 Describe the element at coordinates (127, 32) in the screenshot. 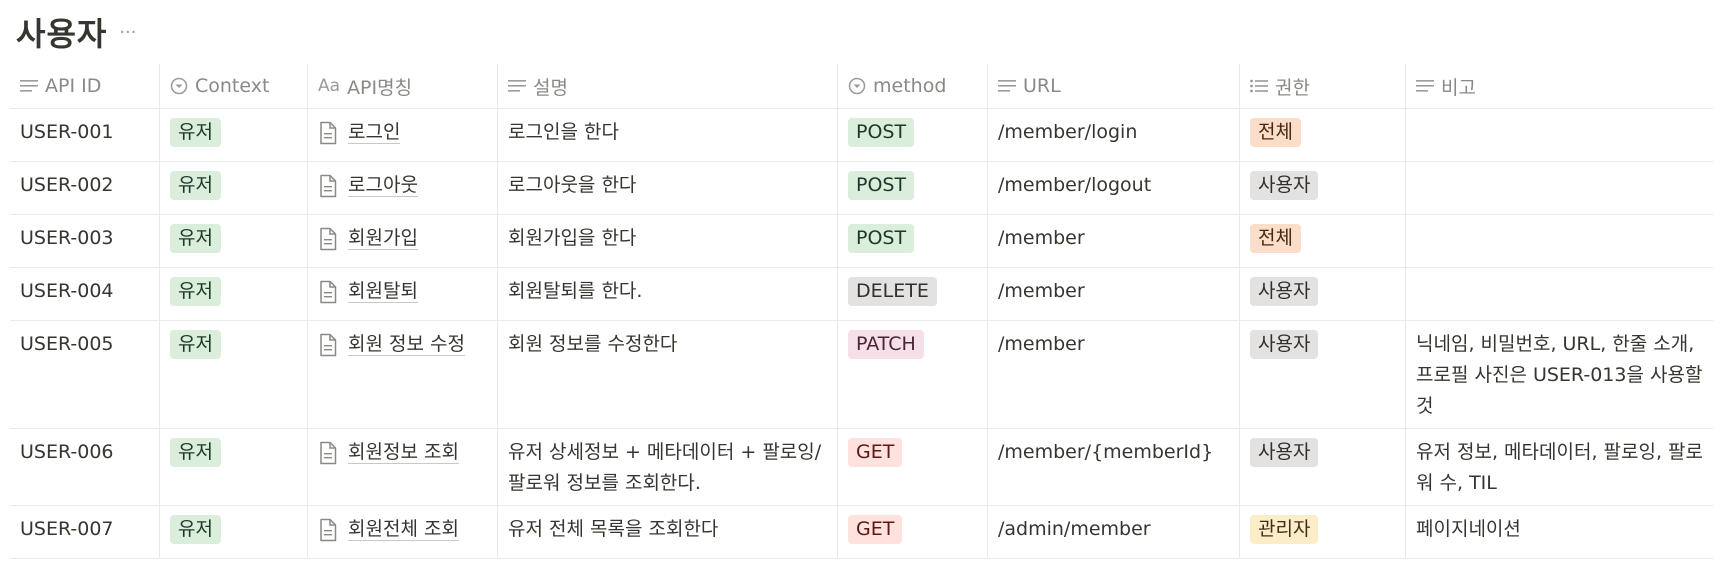

I see `more-options-icon: ···` at that location.